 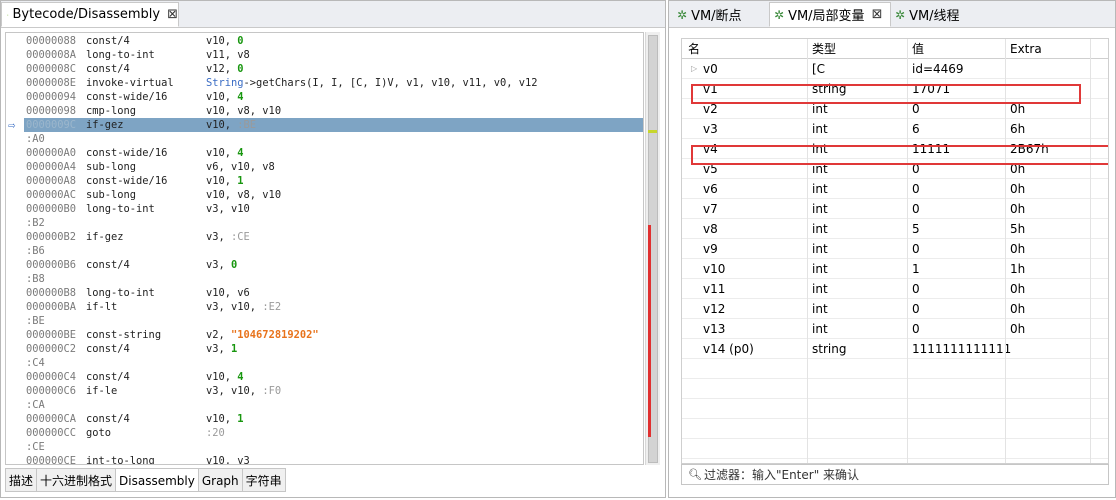 I want to click on column-header-extra: Extra, so click(x=1026, y=49).